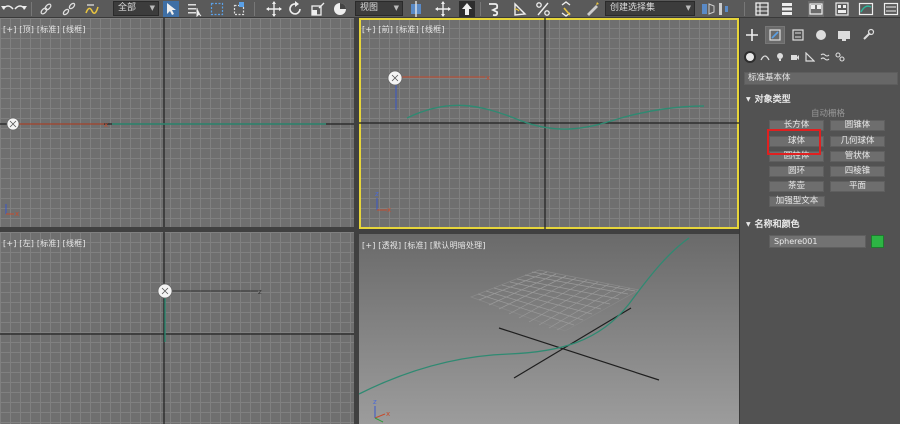  I want to click on helper-icon, so click(810, 57).